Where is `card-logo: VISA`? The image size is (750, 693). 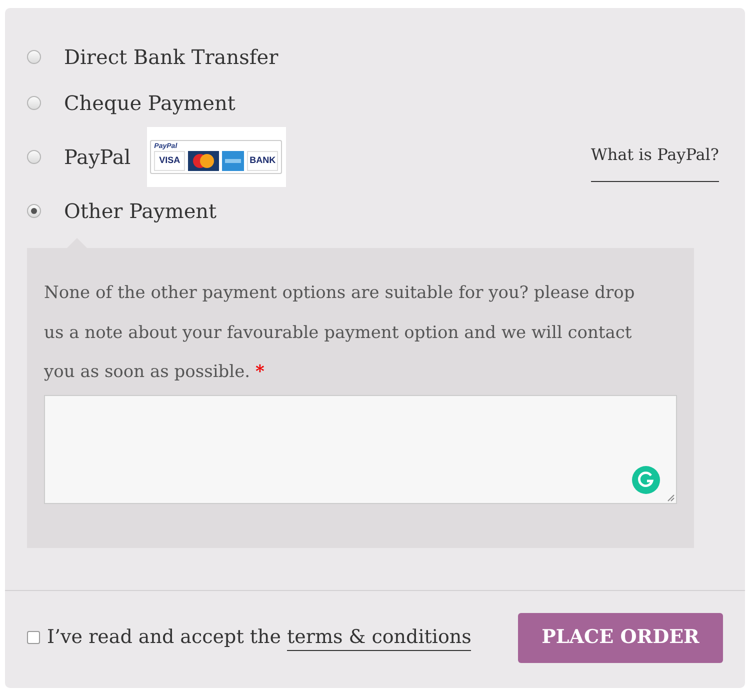 card-logo: VISA is located at coordinates (170, 161).